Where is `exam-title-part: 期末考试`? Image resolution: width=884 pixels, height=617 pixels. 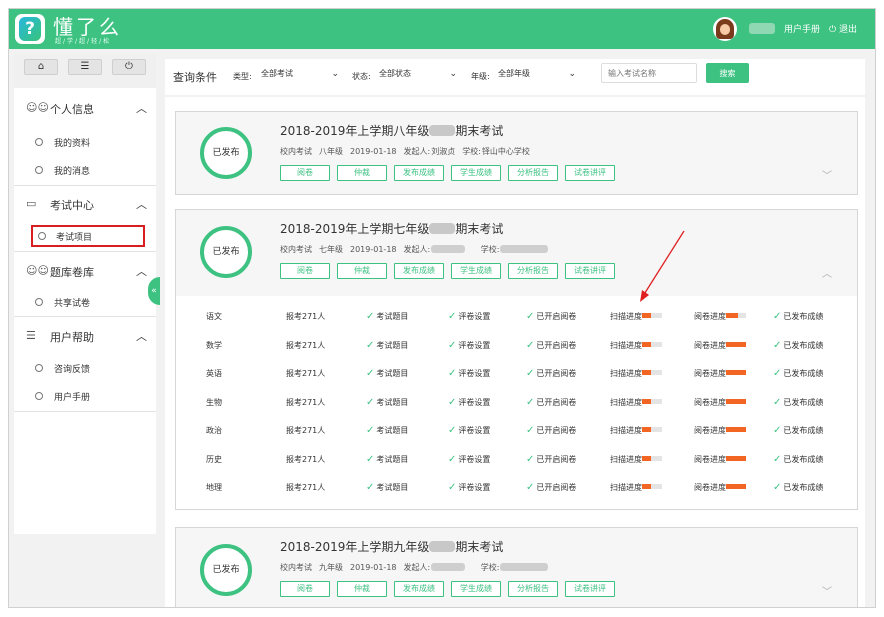 exam-title-part: 期末考试 is located at coordinates (479, 131).